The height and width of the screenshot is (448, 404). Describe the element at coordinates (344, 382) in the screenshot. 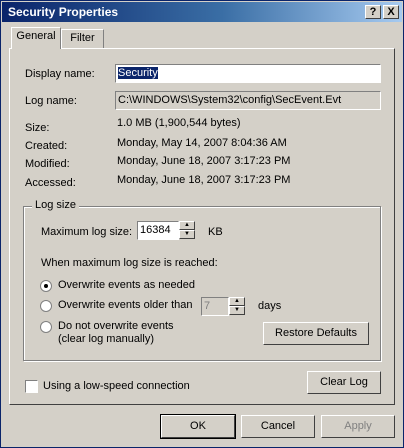

I see `clear-log-button: Clear Log` at that location.